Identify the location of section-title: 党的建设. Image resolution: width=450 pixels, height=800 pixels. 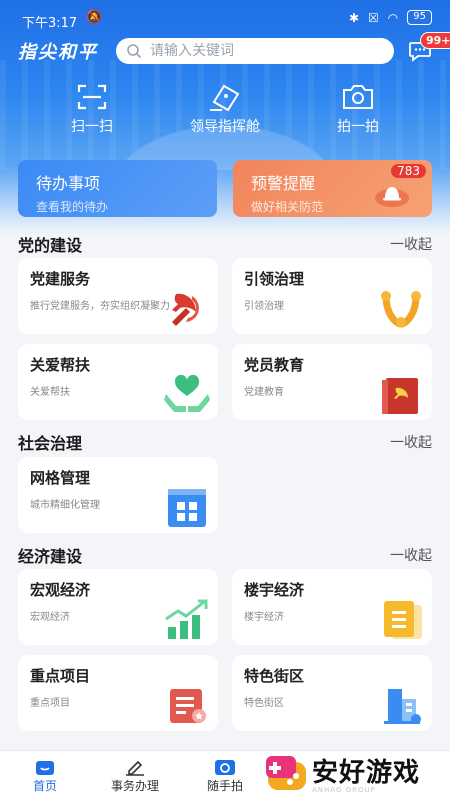
(50, 245).